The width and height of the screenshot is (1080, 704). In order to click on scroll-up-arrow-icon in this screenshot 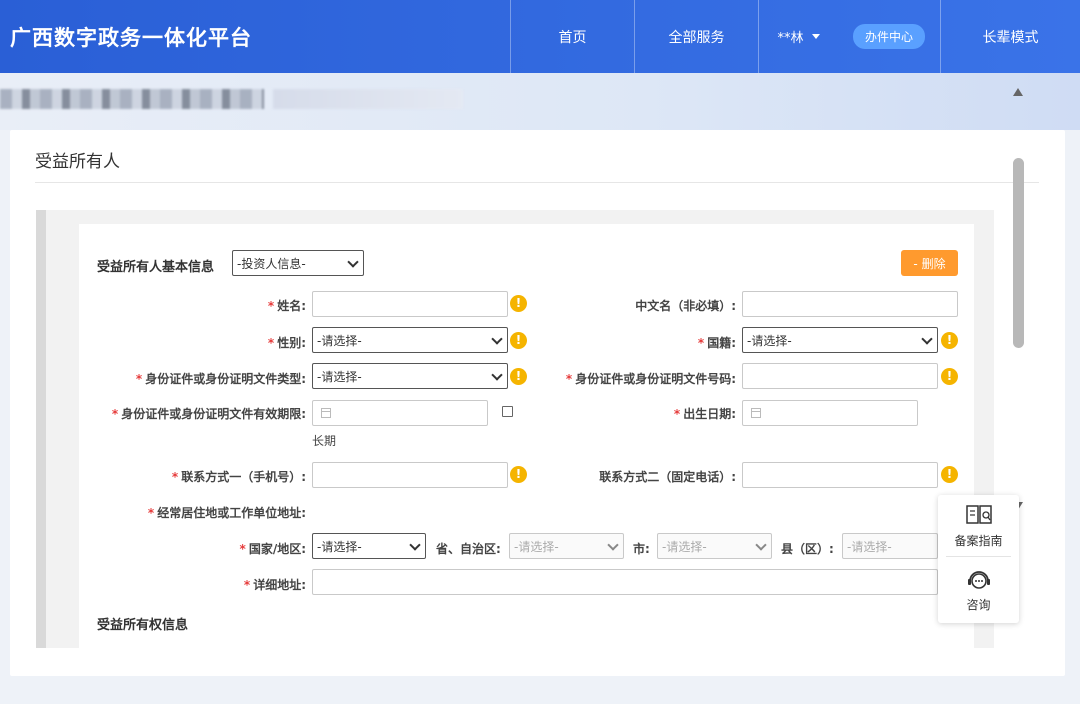, I will do `click(1018, 92)`.